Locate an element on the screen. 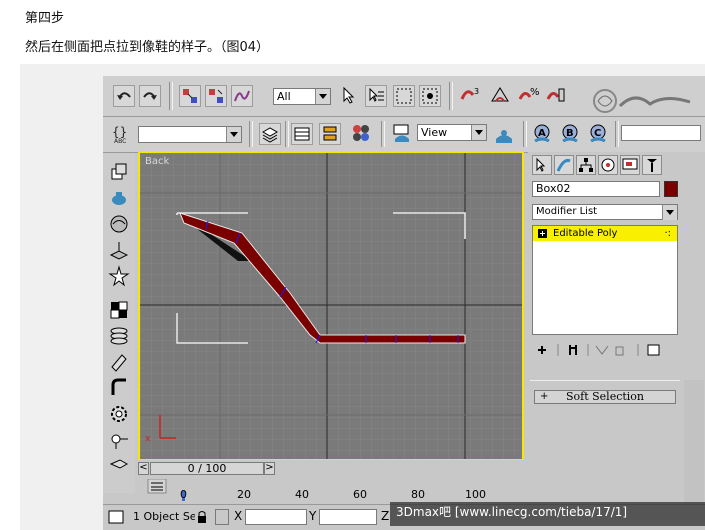 The width and height of the screenshot is (705, 530). undo-icon is located at coordinates (124, 96).